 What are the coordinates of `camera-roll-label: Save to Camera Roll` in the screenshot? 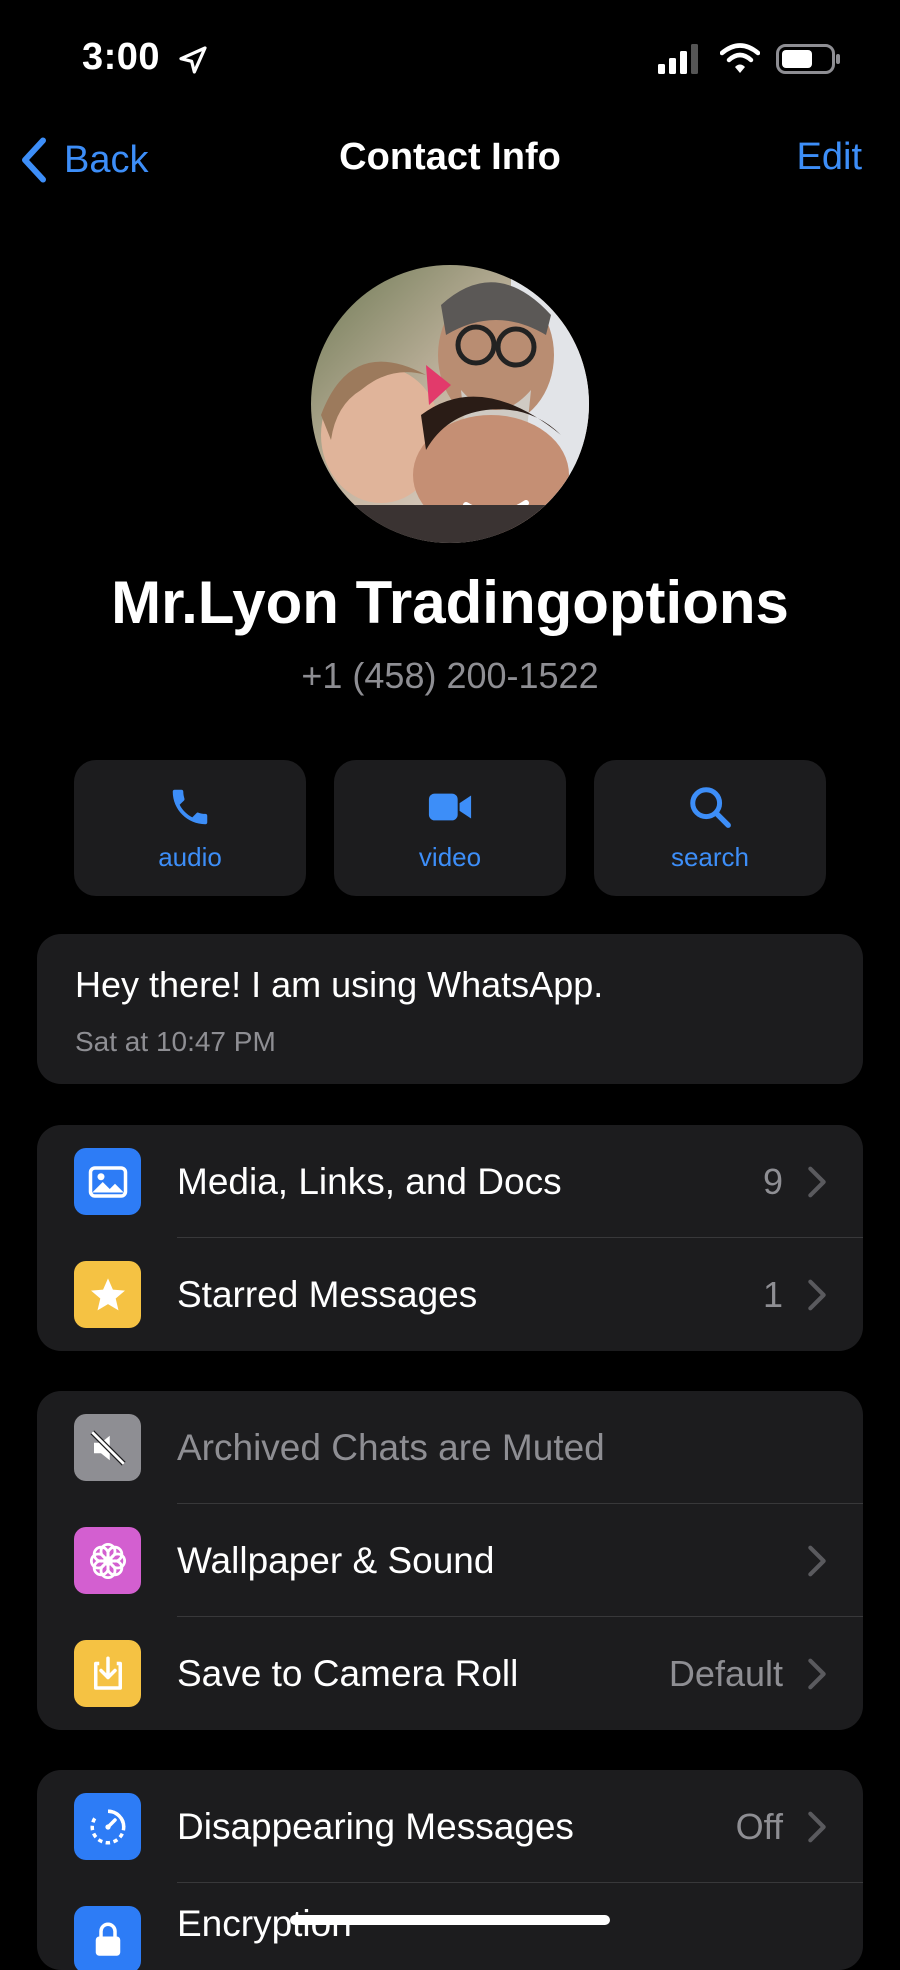 It's located at (348, 1673).